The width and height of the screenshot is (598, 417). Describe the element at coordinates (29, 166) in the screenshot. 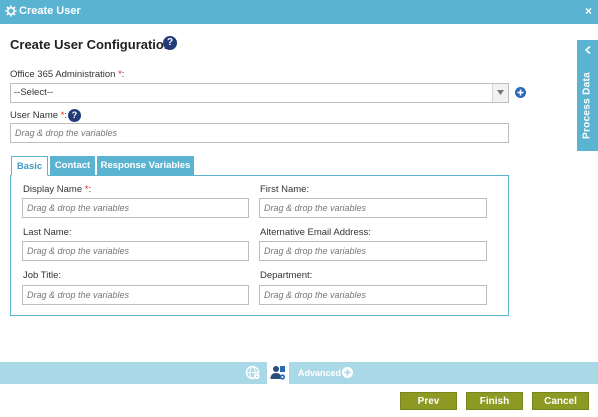

I see `tab-basic: Basic` at that location.